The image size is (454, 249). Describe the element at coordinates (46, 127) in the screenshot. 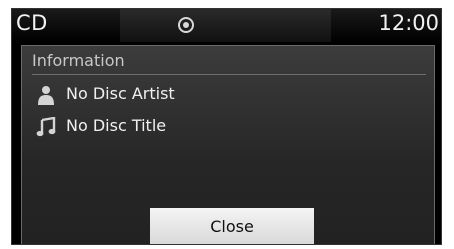

I see `music-note-icon` at that location.